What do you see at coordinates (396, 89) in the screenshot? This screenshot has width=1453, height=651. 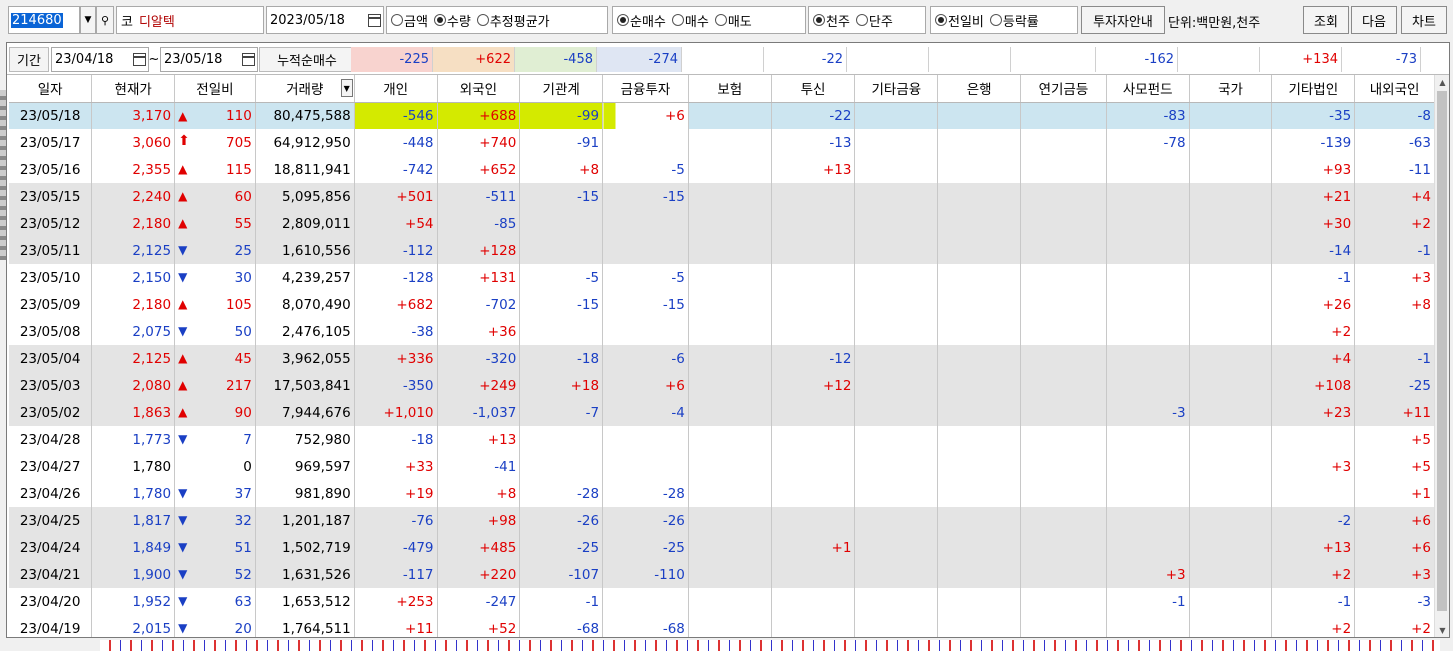 I see `column-header: 개인` at bounding box center [396, 89].